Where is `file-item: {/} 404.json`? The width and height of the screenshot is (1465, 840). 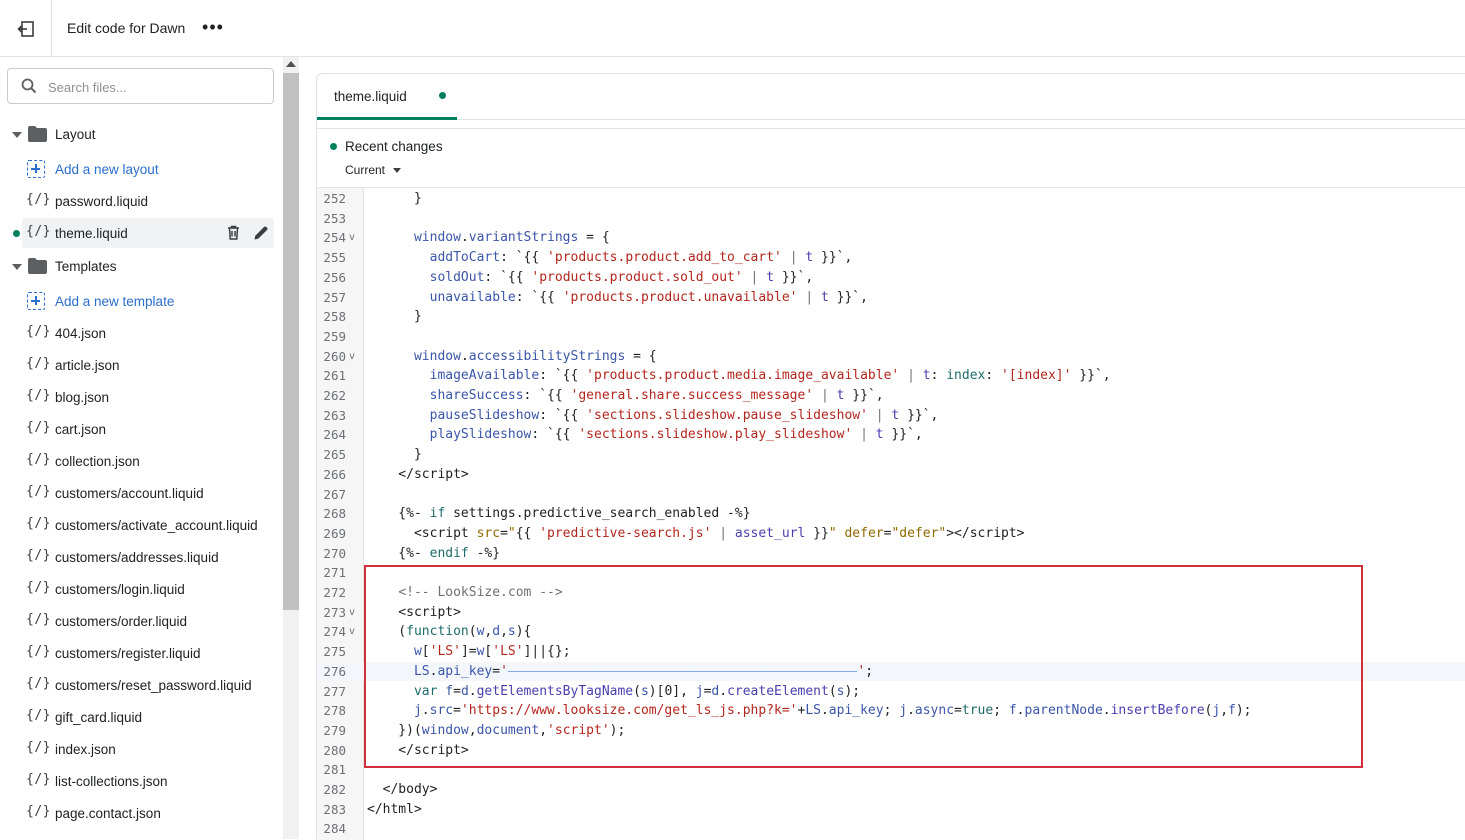
file-item: {/} 404.json is located at coordinates (141, 333).